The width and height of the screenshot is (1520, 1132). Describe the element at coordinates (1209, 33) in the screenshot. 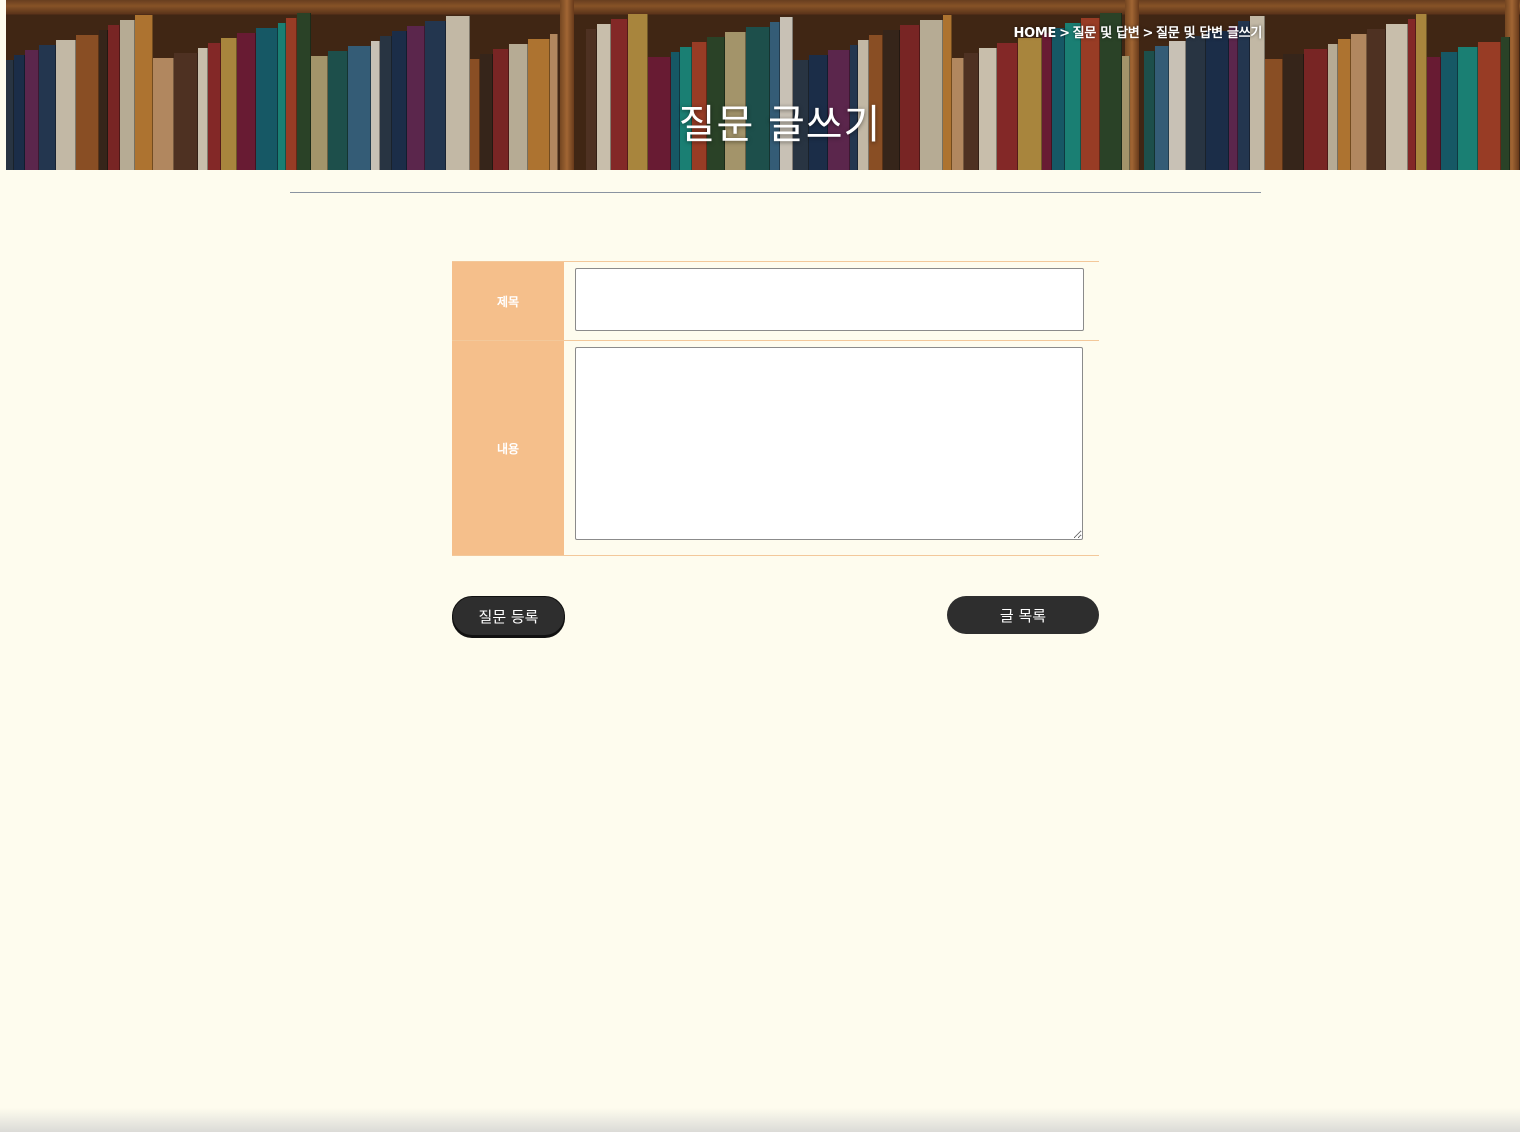

I see `breadcrumb-current: 질문 및 답변 글쓰기` at that location.